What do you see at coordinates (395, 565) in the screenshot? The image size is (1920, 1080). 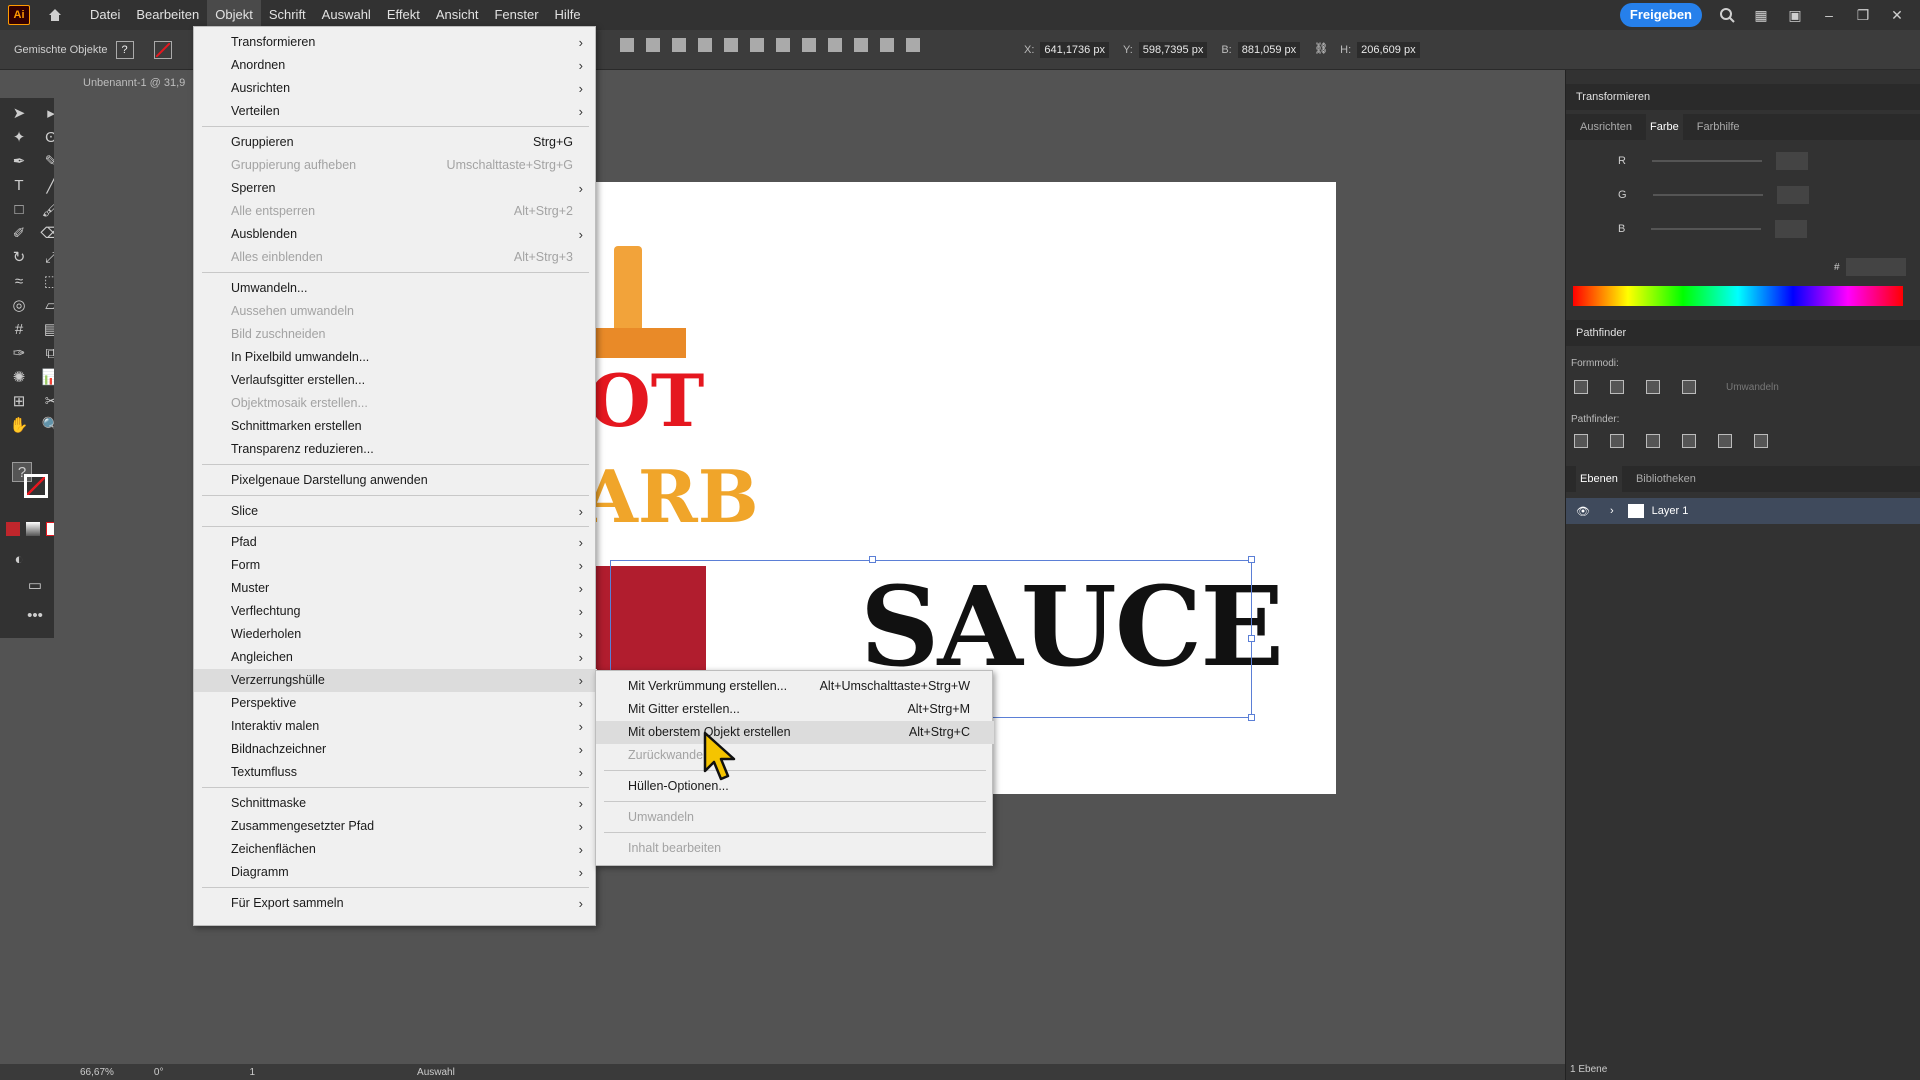 I see `menu-item-form: Form ›` at bounding box center [395, 565].